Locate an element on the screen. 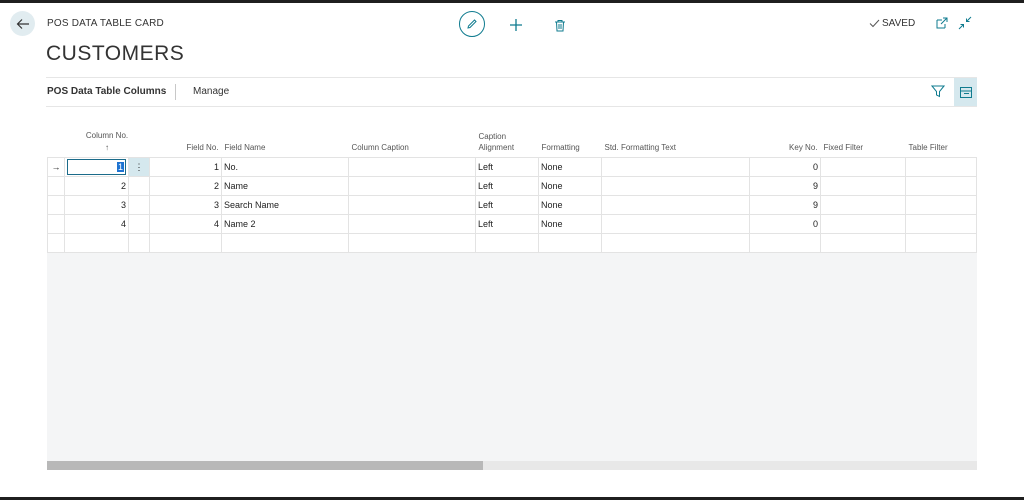 The image size is (1024, 500). field-name-cell: Search Name is located at coordinates (285, 205).